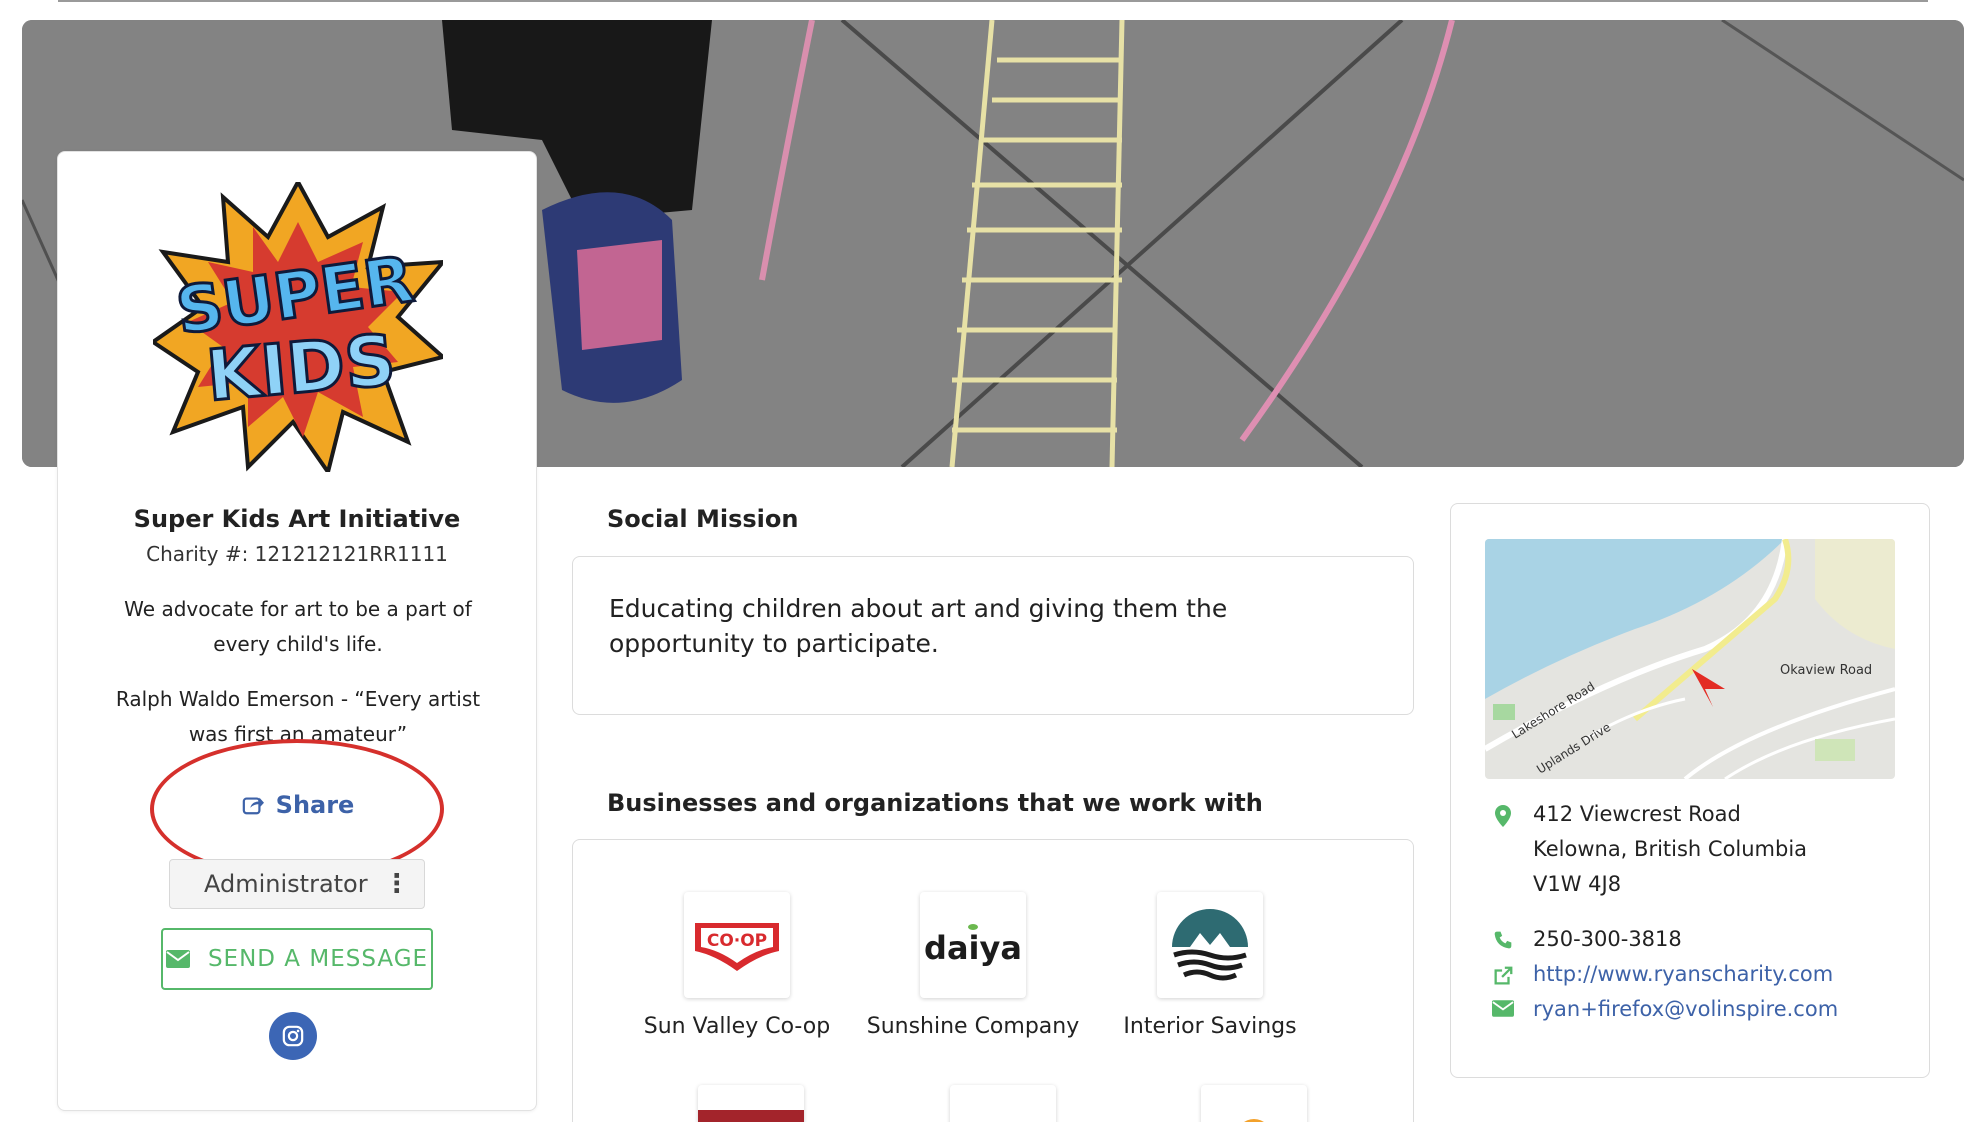 This screenshot has width=1978, height=1122. Describe the element at coordinates (993, 1) in the screenshot. I see `top-divider` at that location.